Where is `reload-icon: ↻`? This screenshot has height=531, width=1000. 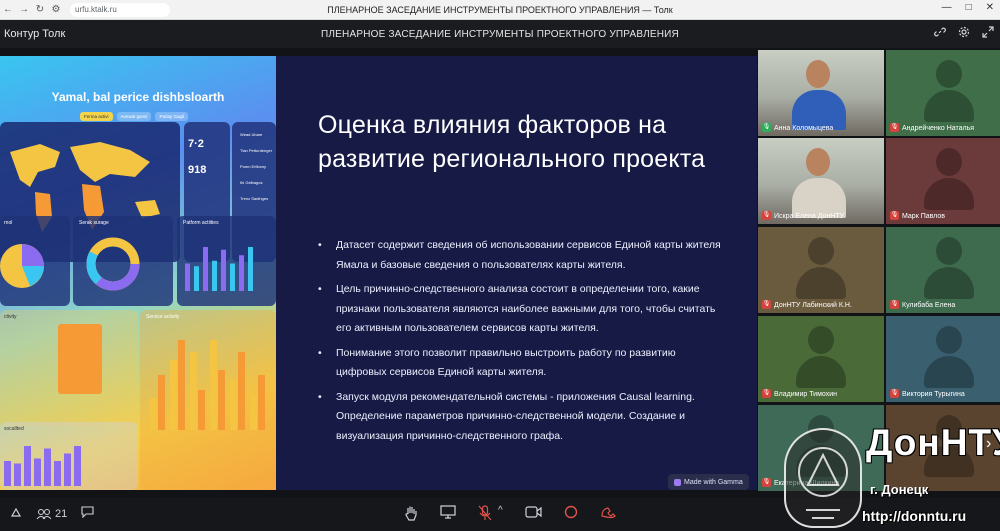 reload-icon: ↻ is located at coordinates (40, 9).